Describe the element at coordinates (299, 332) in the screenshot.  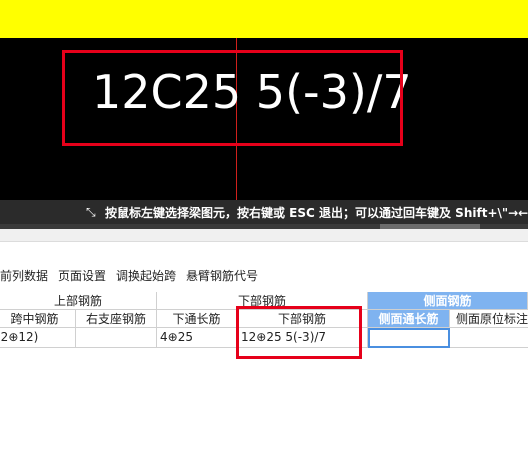
I see `grid-highlight-box` at that location.